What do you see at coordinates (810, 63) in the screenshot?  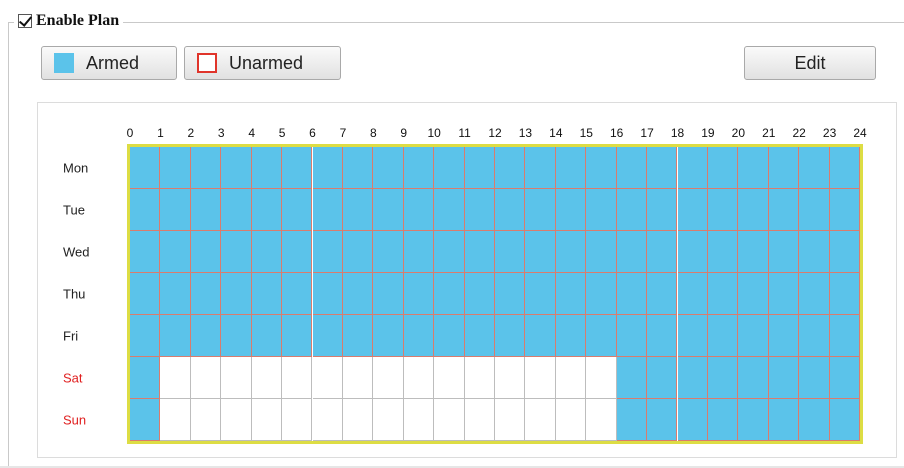 I see `edit-button: Edit` at bounding box center [810, 63].